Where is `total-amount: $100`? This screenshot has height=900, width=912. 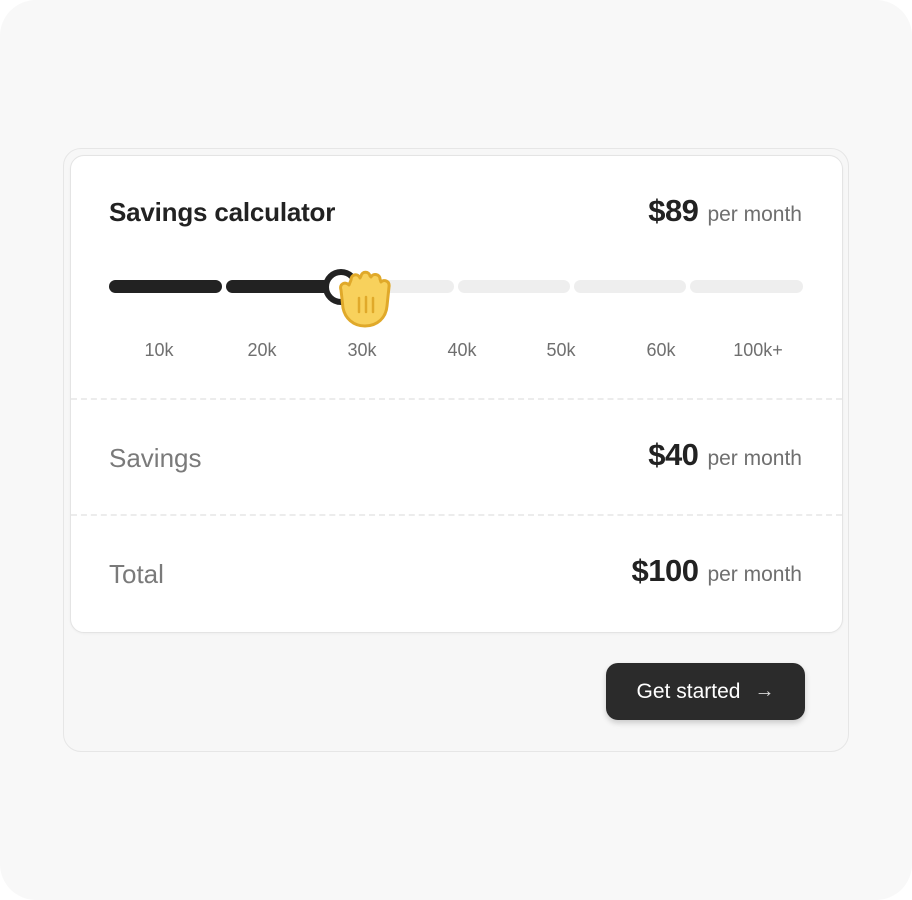 total-amount: $100 is located at coordinates (665, 570).